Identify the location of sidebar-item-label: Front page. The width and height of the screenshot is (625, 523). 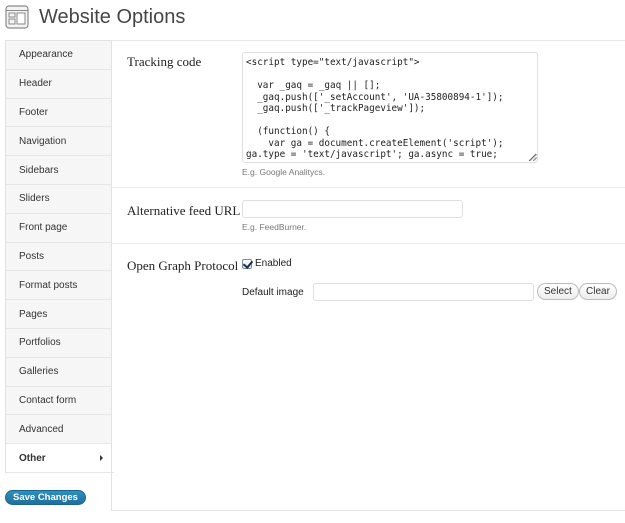
(43, 228).